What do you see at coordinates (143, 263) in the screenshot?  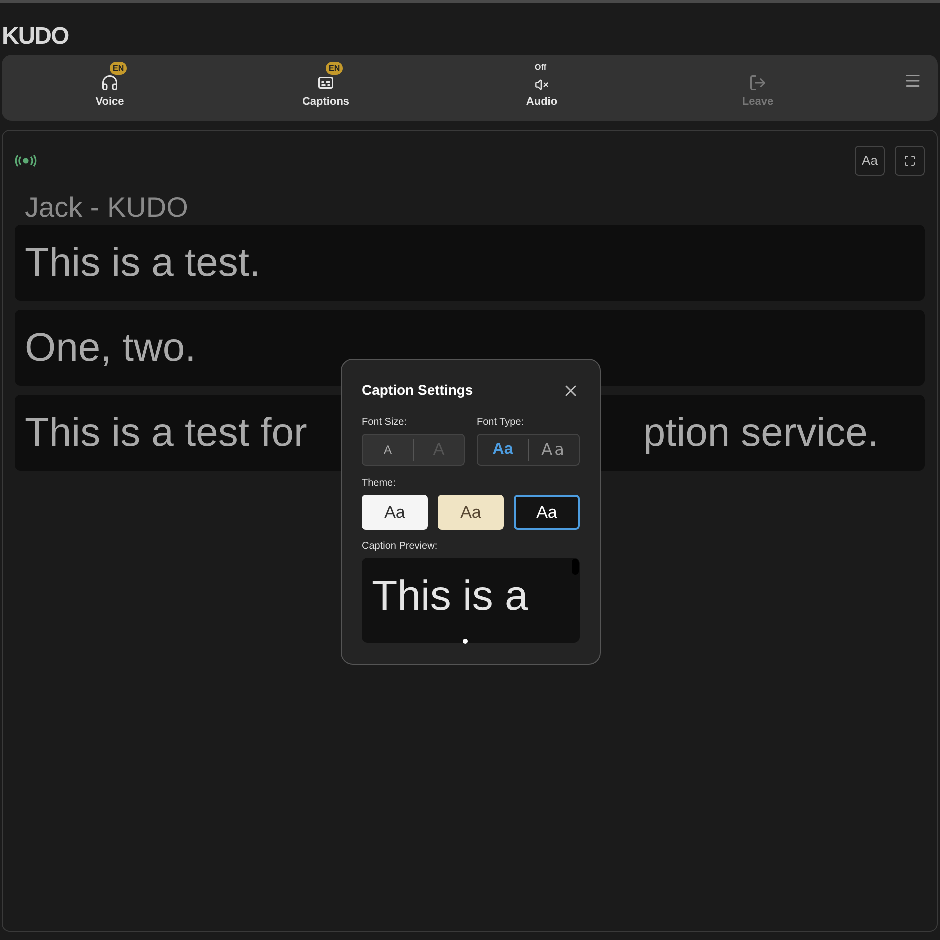 I see `caption-text: This is a test.` at bounding box center [143, 263].